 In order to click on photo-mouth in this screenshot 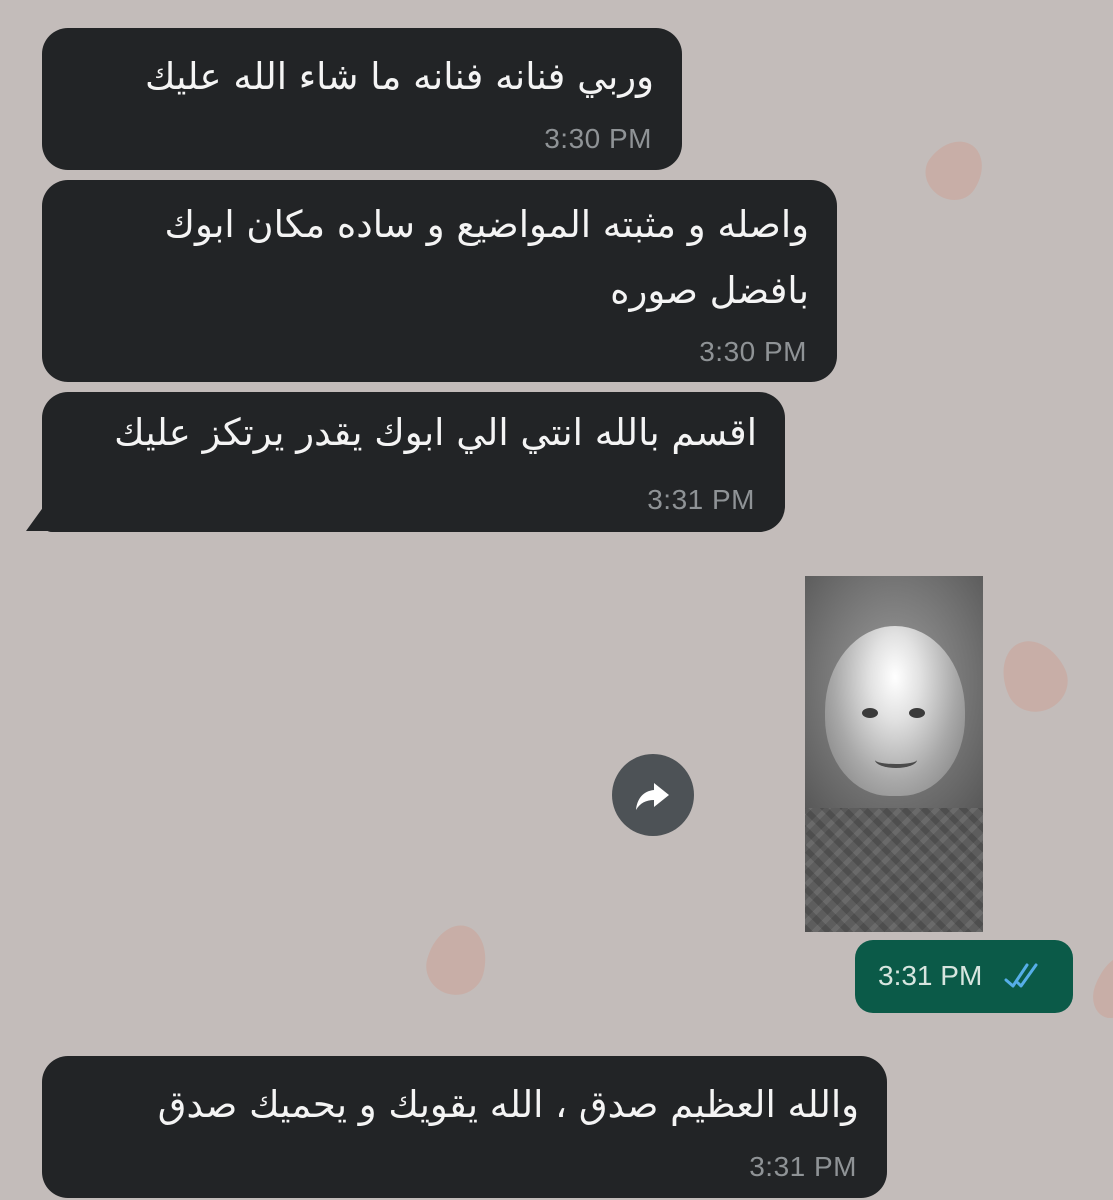, I will do `click(896, 760)`.